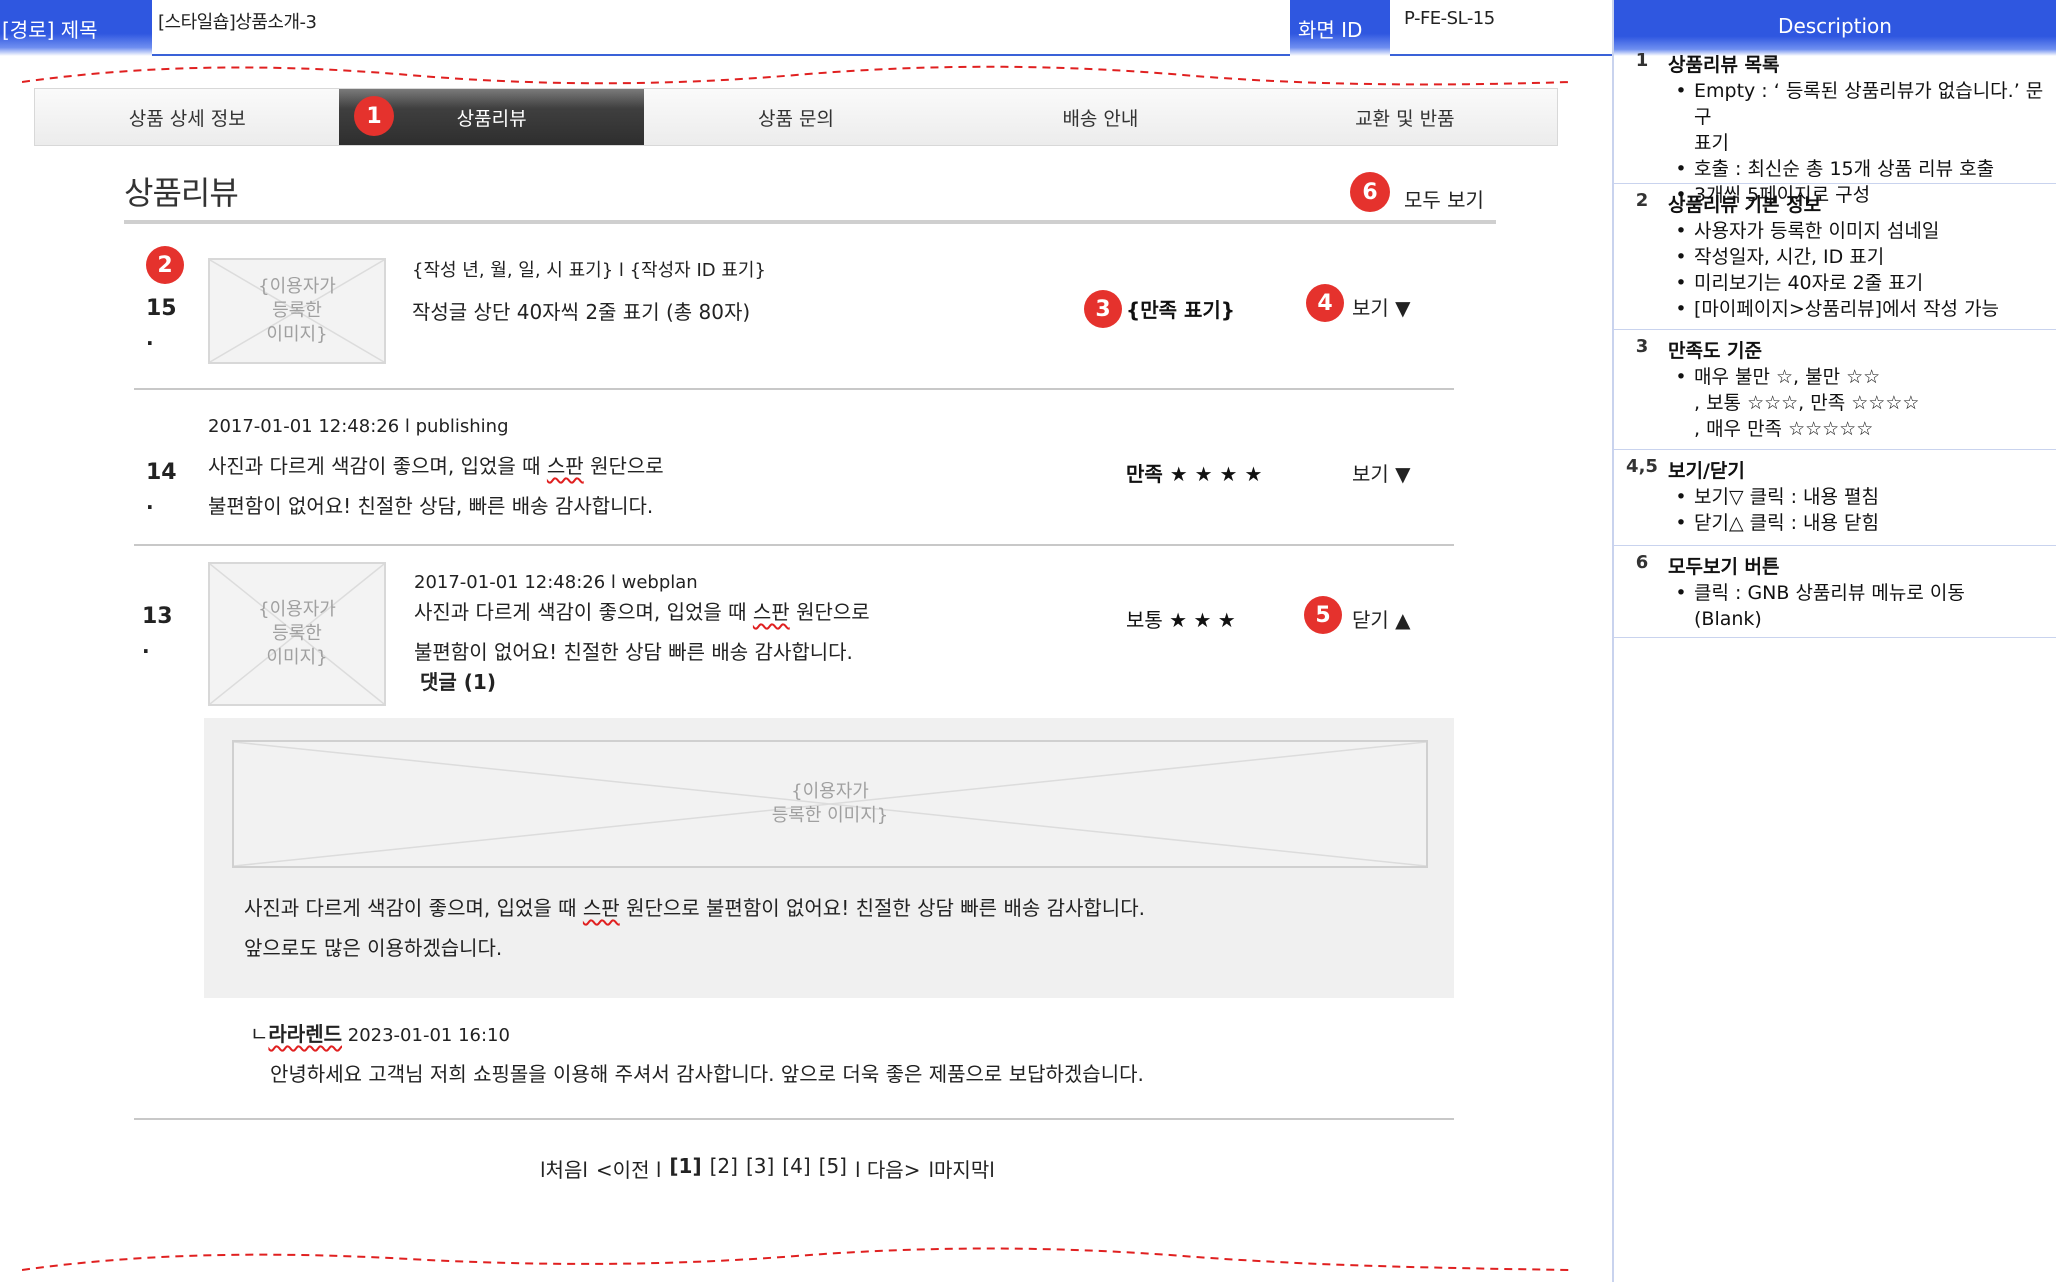  Describe the element at coordinates (373, 948) in the screenshot. I see `review-full-text: 앞으로도 많은 이용하겠습니다.` at that location.